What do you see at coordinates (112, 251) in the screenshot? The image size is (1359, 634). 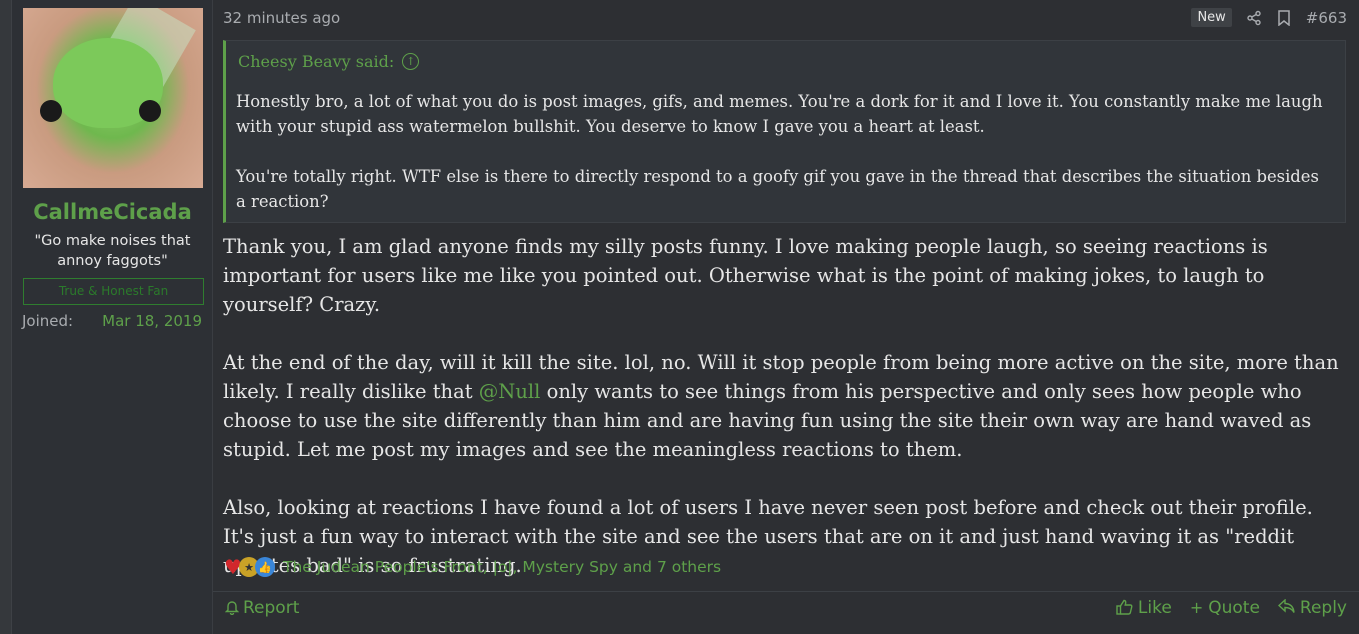 I see `user-title: "Go make noises that annoy faggots"` at bounding box center [112, 251].